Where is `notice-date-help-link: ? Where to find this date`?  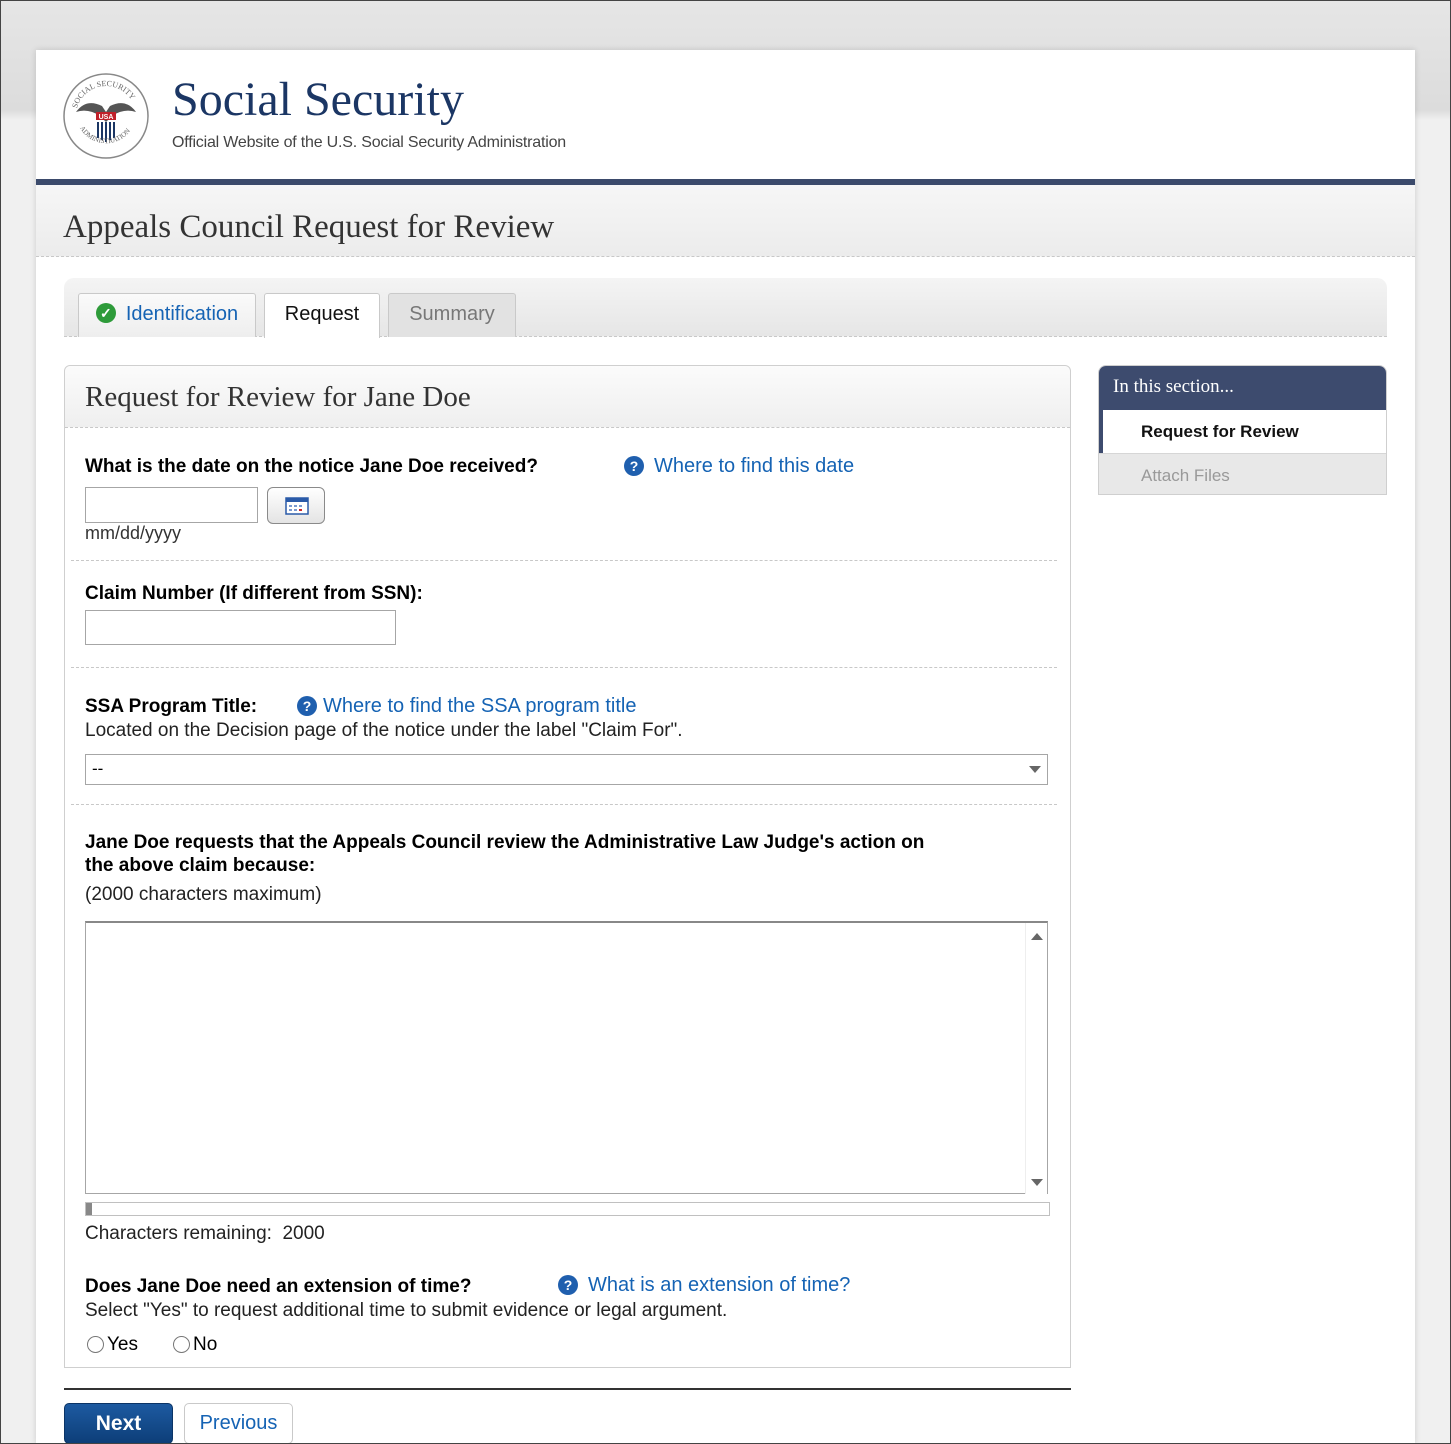 notice-date-help-link: ? Where to find this date is located at coordinates (739, 466).